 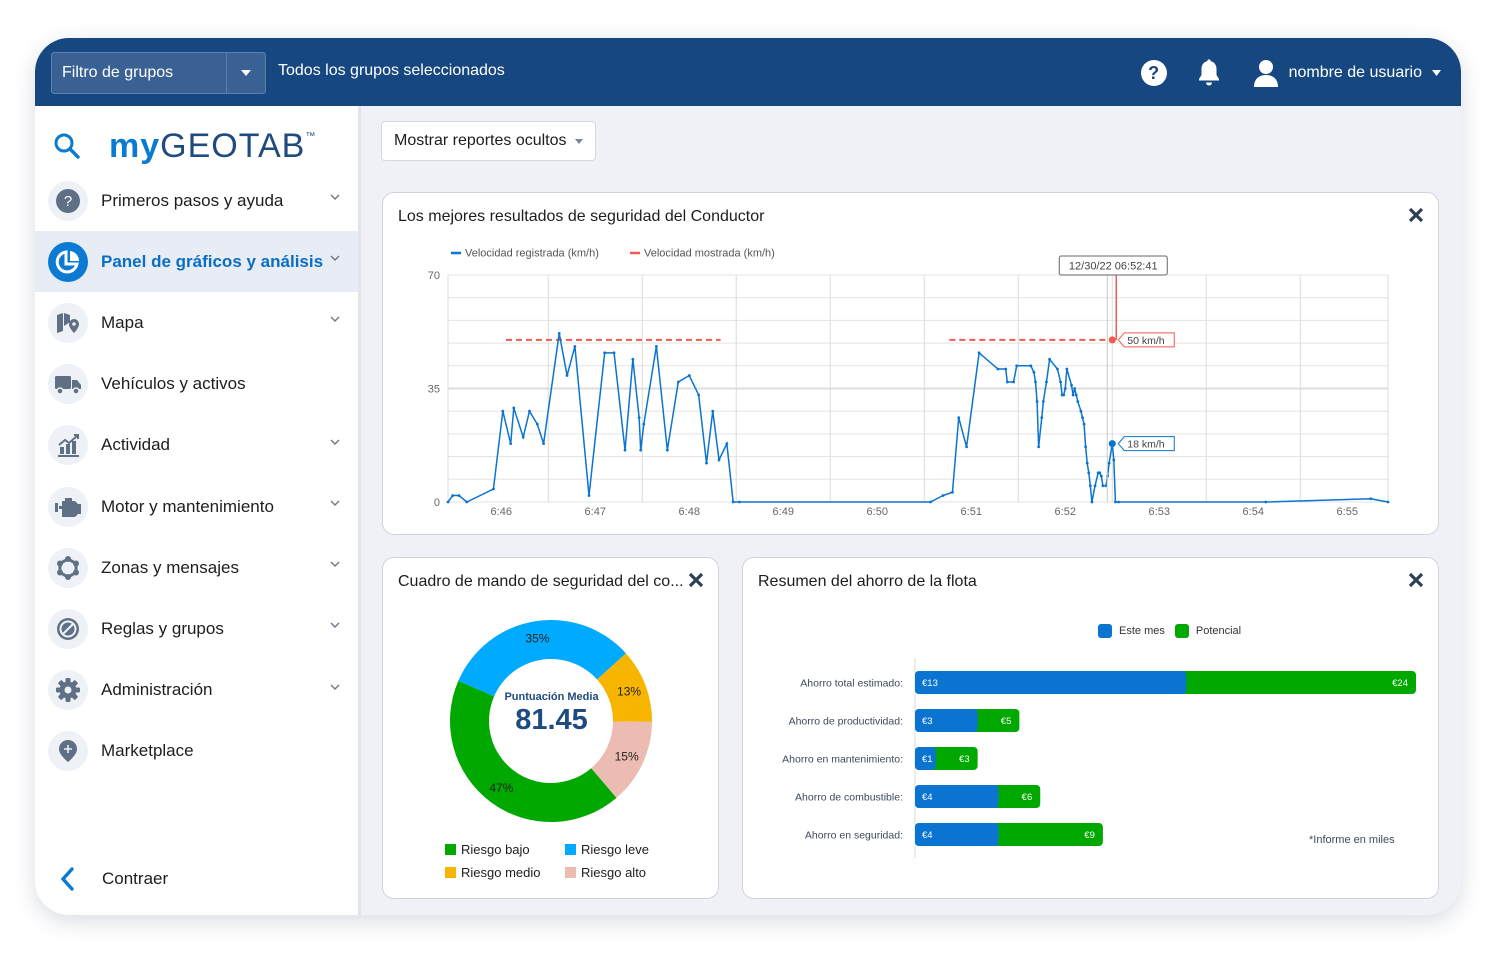 I want to click on show-hidden-reports-dropdown: Mostrar reportes ocultos, so click(x=488, y=141).